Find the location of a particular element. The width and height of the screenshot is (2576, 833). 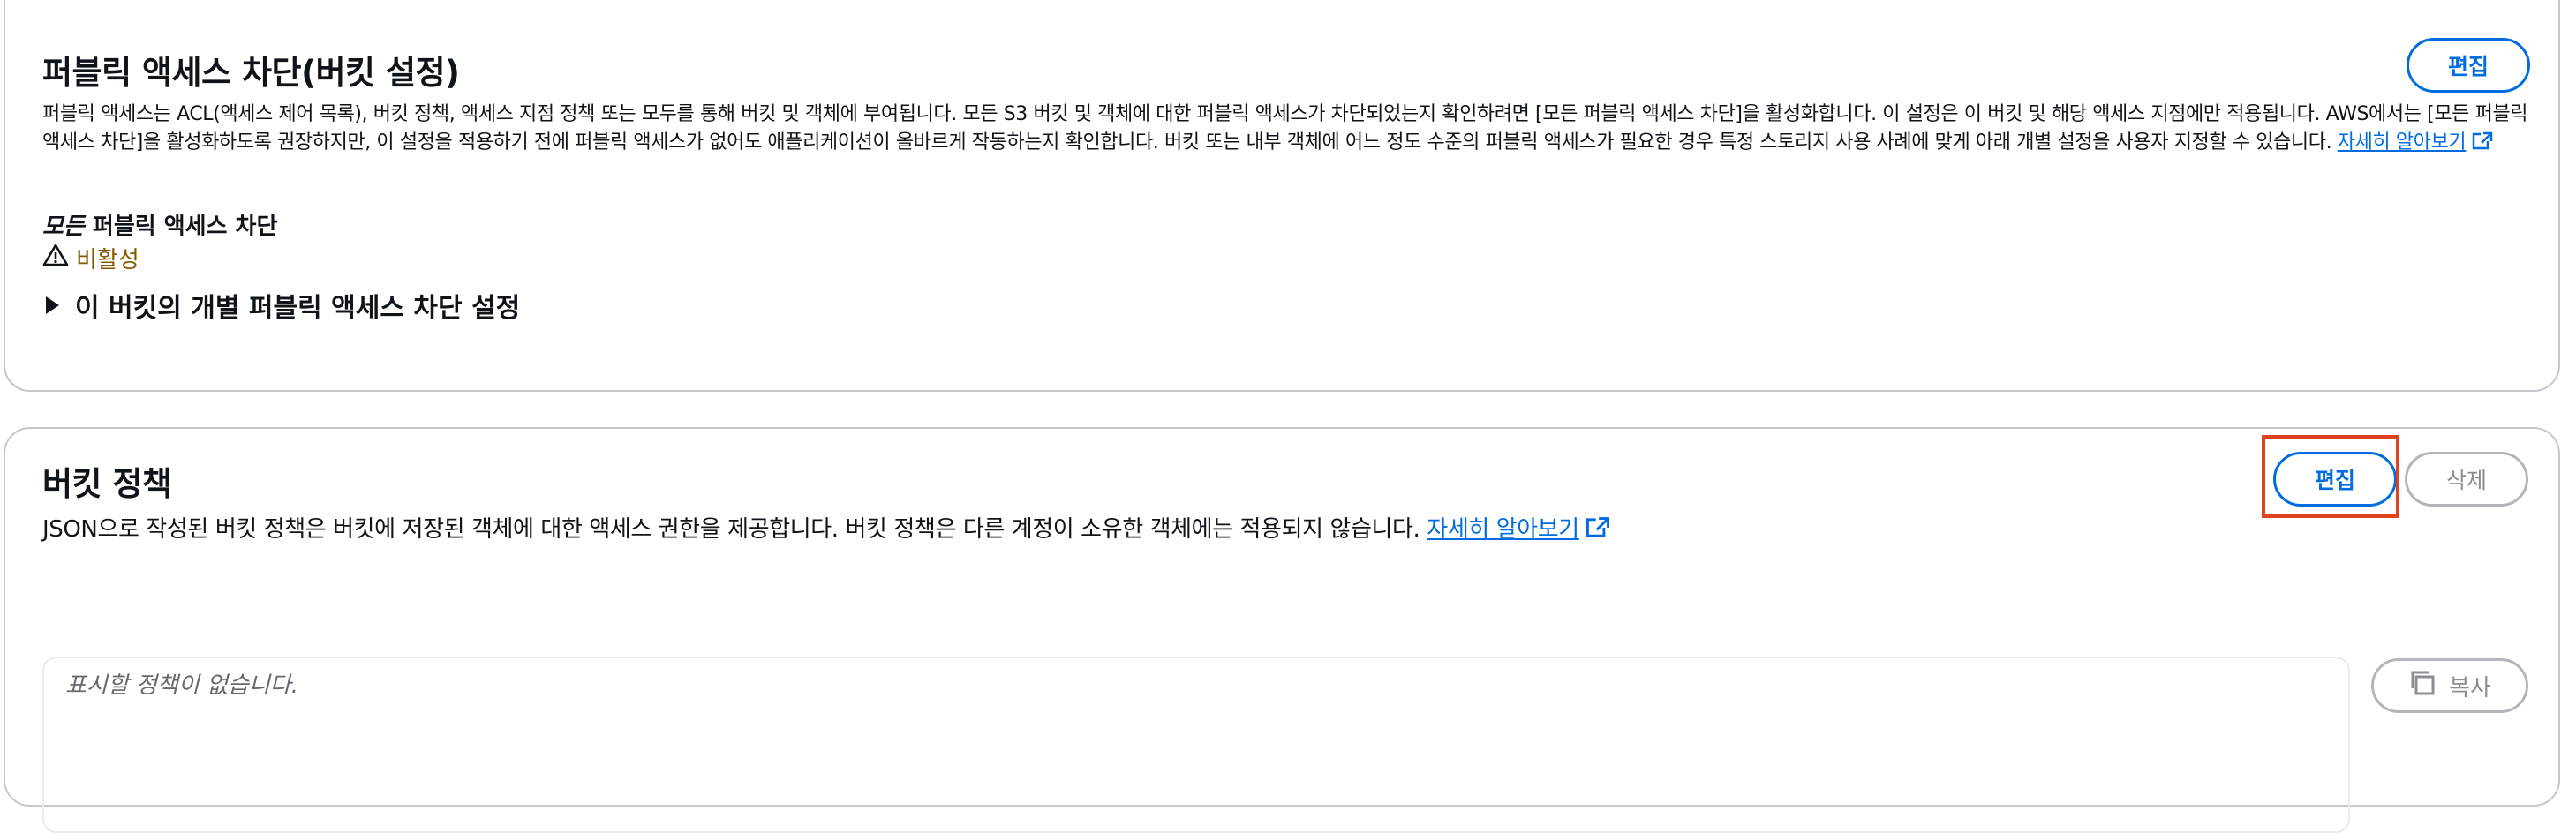

caret-right-icon is located at coordinates (53, 305).